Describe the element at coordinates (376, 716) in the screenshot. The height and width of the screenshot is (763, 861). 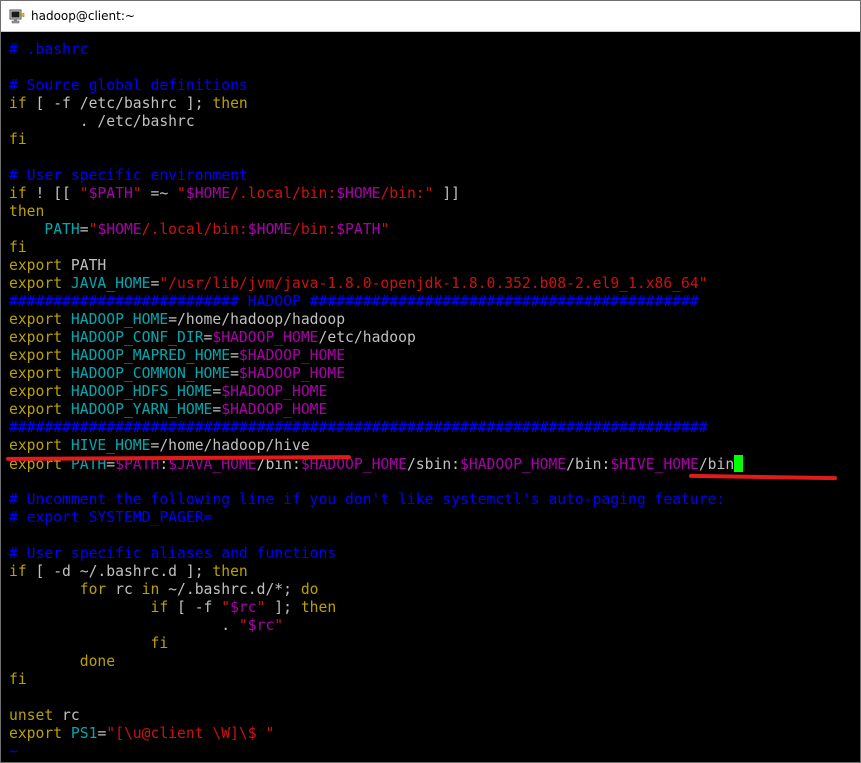
I see `terminal-line: unset rc` at that location.